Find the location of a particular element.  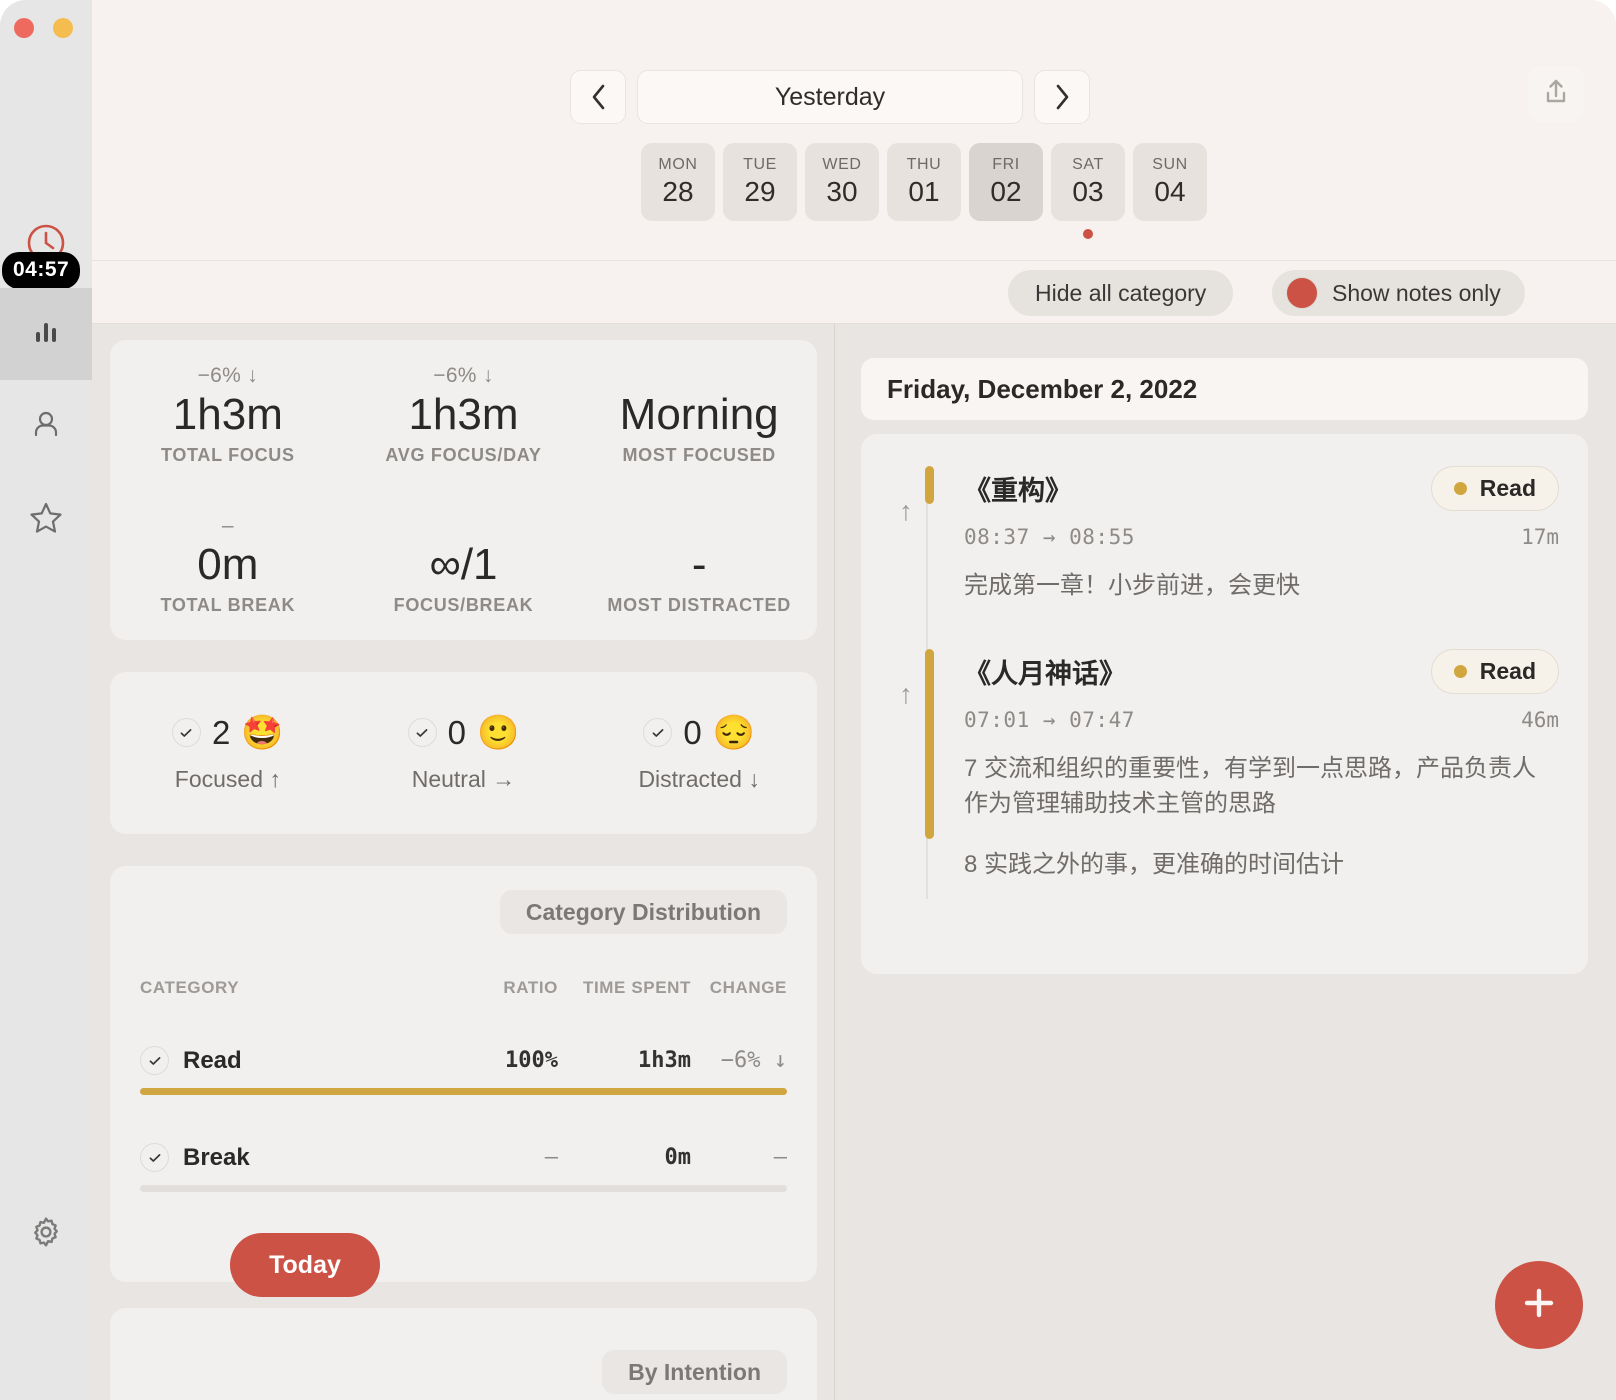

category-distribution-chip: Category Distribution is located at coordinates (643, 912).